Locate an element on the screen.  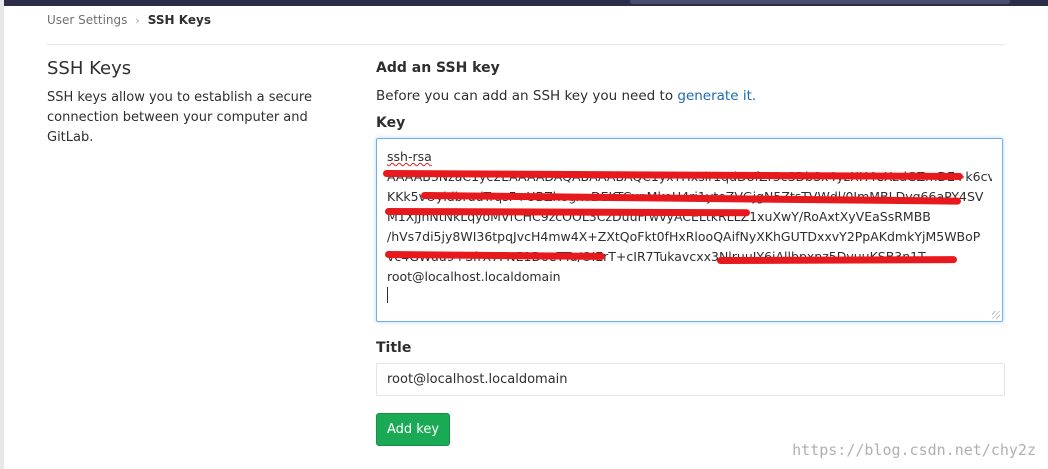
add-key-button: Add key is located at coordinates (413, 429).